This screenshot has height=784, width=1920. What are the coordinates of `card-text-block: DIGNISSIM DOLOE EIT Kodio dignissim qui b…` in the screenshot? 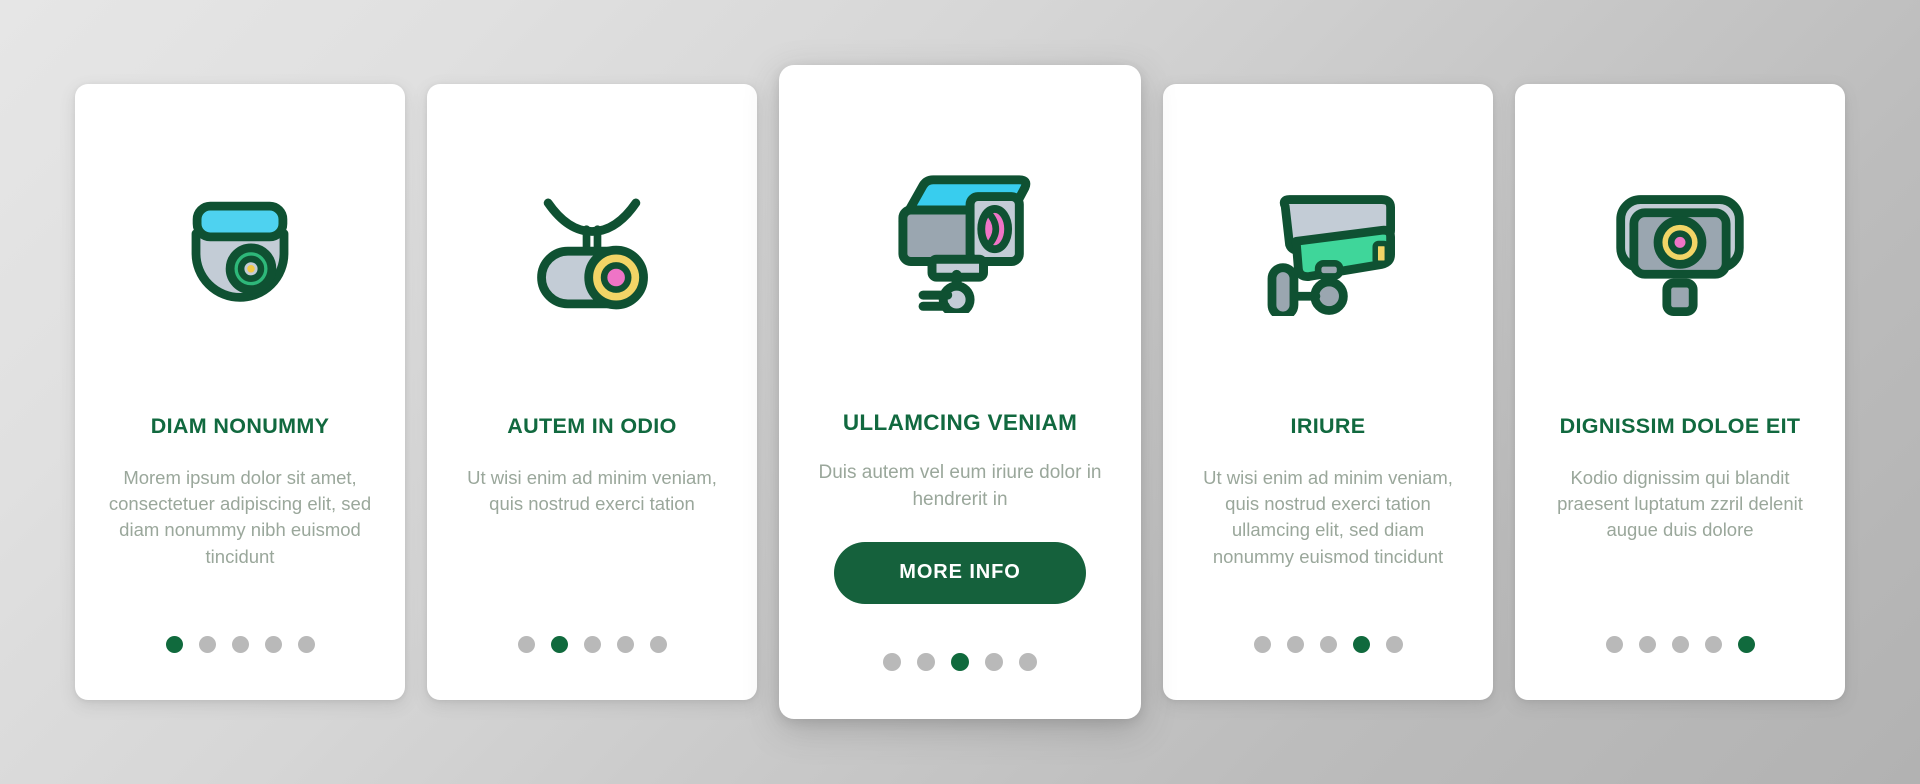 It's located at (1680, 479).